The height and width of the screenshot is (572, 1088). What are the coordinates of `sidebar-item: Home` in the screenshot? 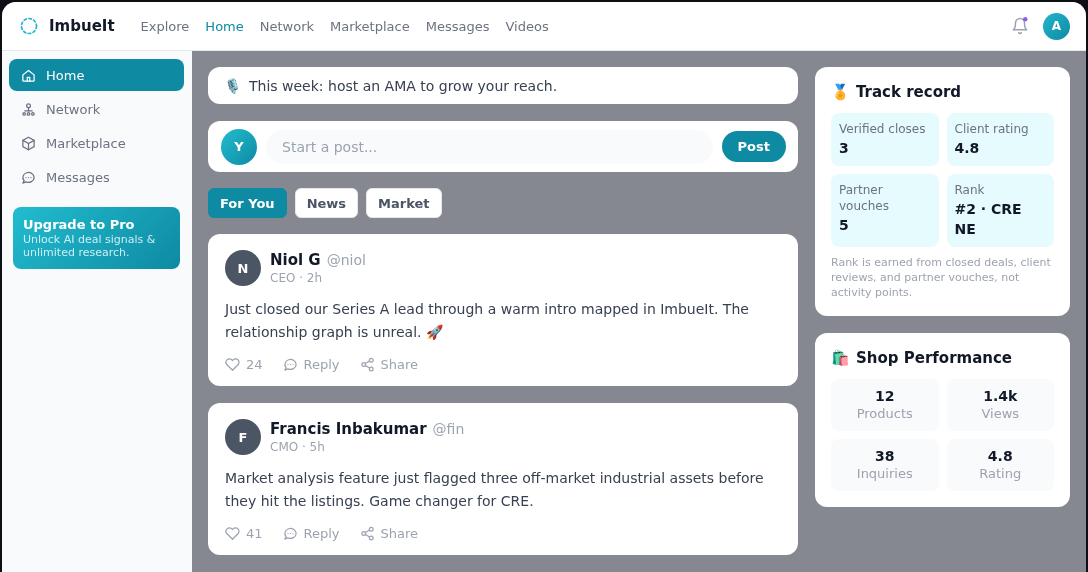 It's located at (96, 75).